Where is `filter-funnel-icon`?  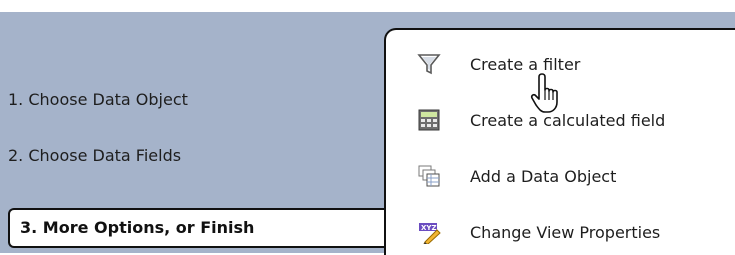
filter-funnel-icon is located at coordinates (429, 64).